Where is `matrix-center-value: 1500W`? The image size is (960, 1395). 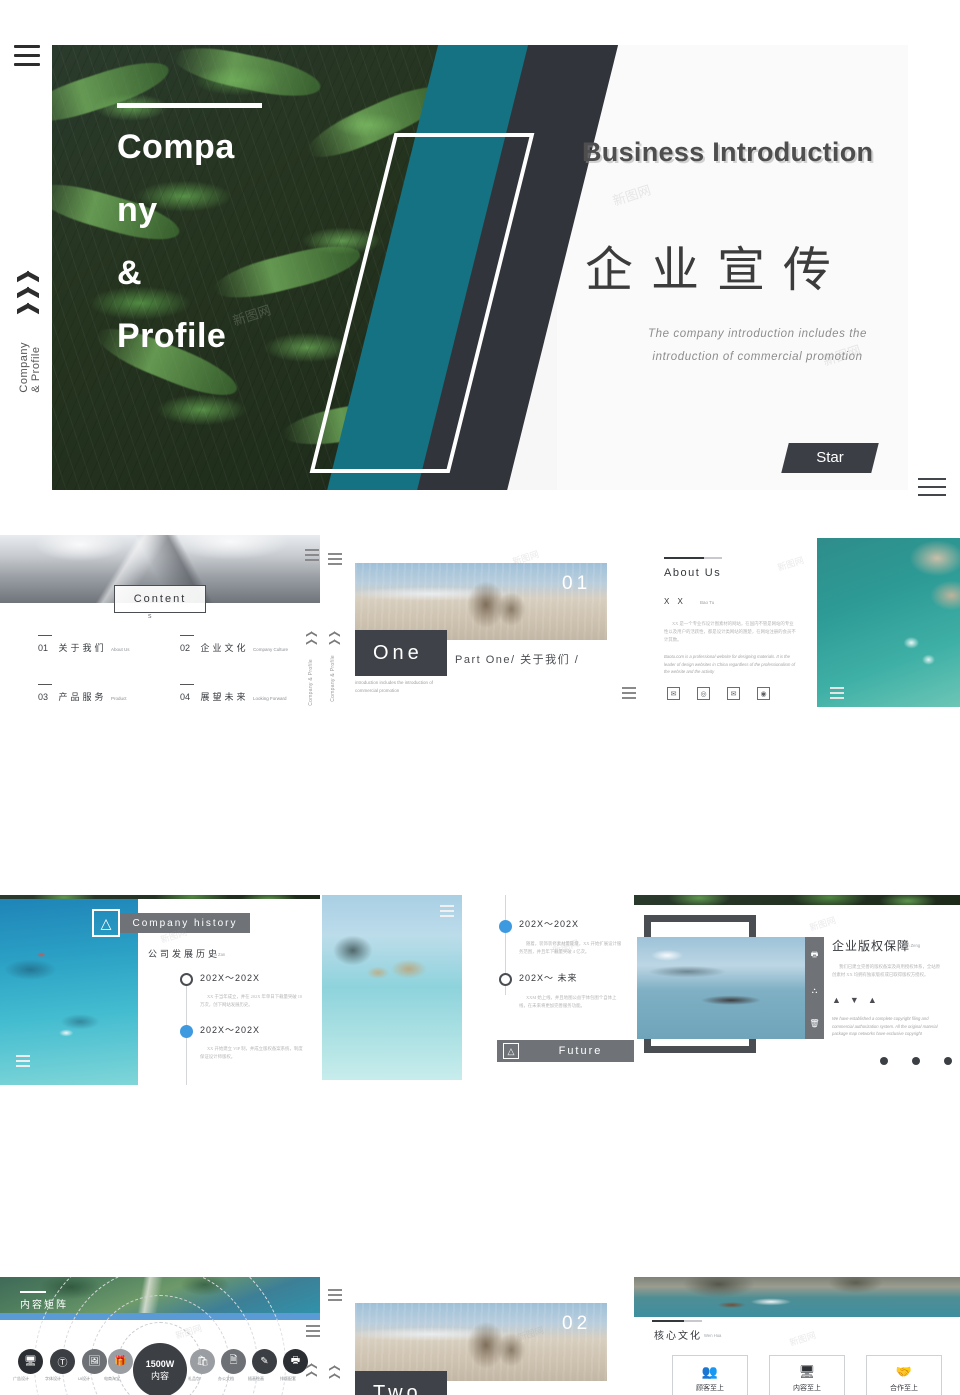 matrix-center-value: 1500W is located at coordinates (160, 1364).